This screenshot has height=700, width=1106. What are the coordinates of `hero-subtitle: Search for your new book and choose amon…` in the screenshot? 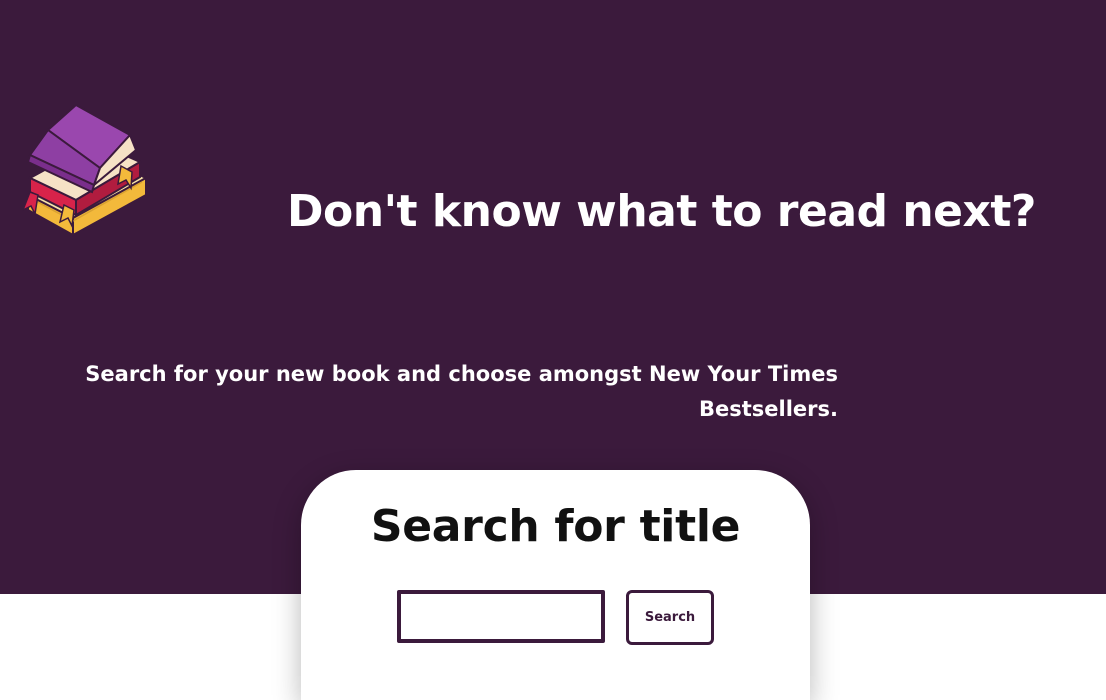 It's located at (461, 391).